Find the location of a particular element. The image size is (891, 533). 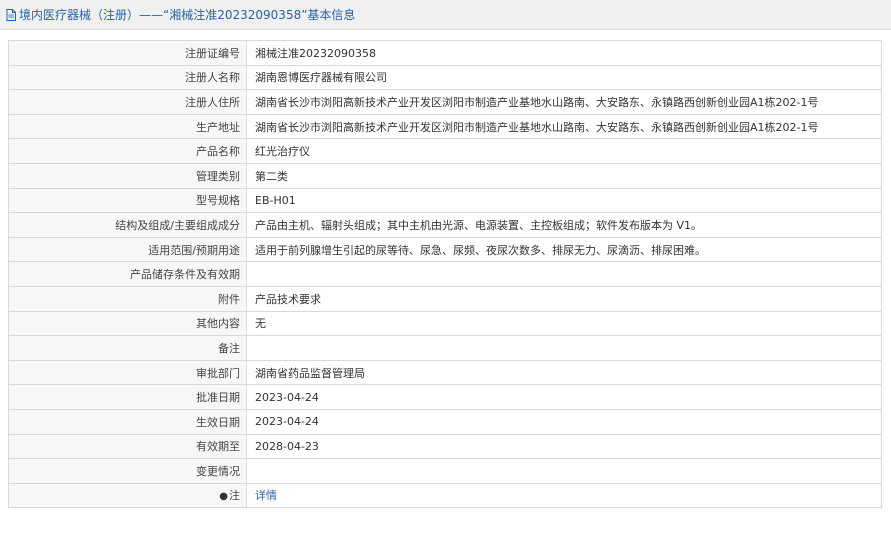

table-row: 附件 产品技术要求 is located at coordinates (445, 298).